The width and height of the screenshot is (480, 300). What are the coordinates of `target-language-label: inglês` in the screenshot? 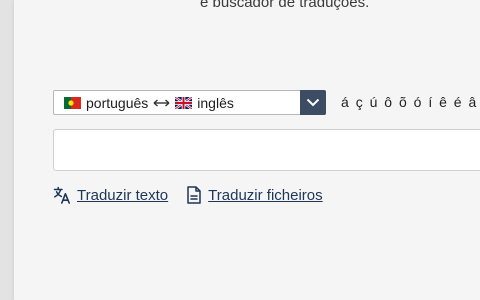 It's located at (215, 102).